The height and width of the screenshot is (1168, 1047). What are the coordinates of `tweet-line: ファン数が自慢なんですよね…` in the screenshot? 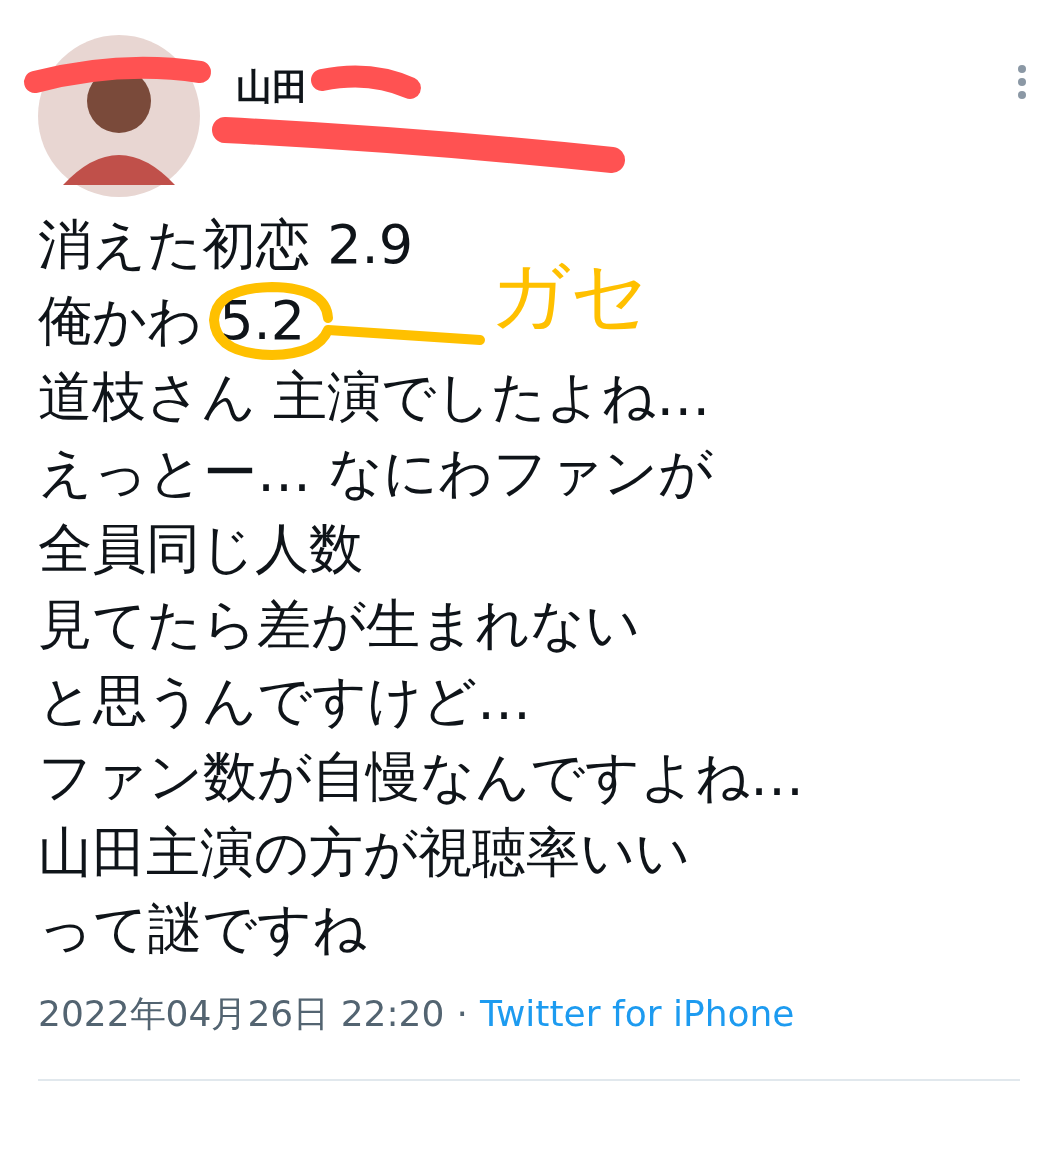 It's located at (421, 777).